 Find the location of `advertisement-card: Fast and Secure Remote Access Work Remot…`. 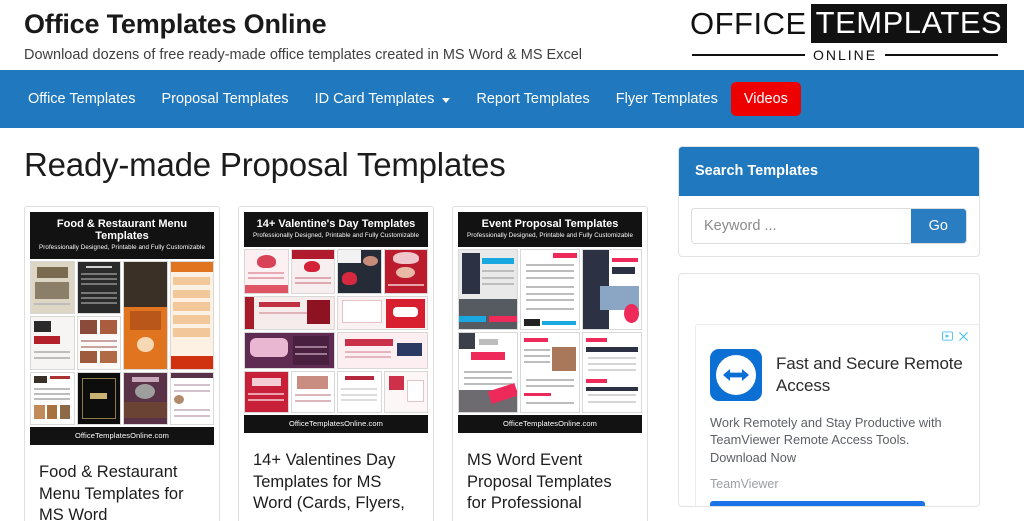

advertisement-card: Fast and Secure Remote Access Work Remot… is located at coordinates (829, 390).